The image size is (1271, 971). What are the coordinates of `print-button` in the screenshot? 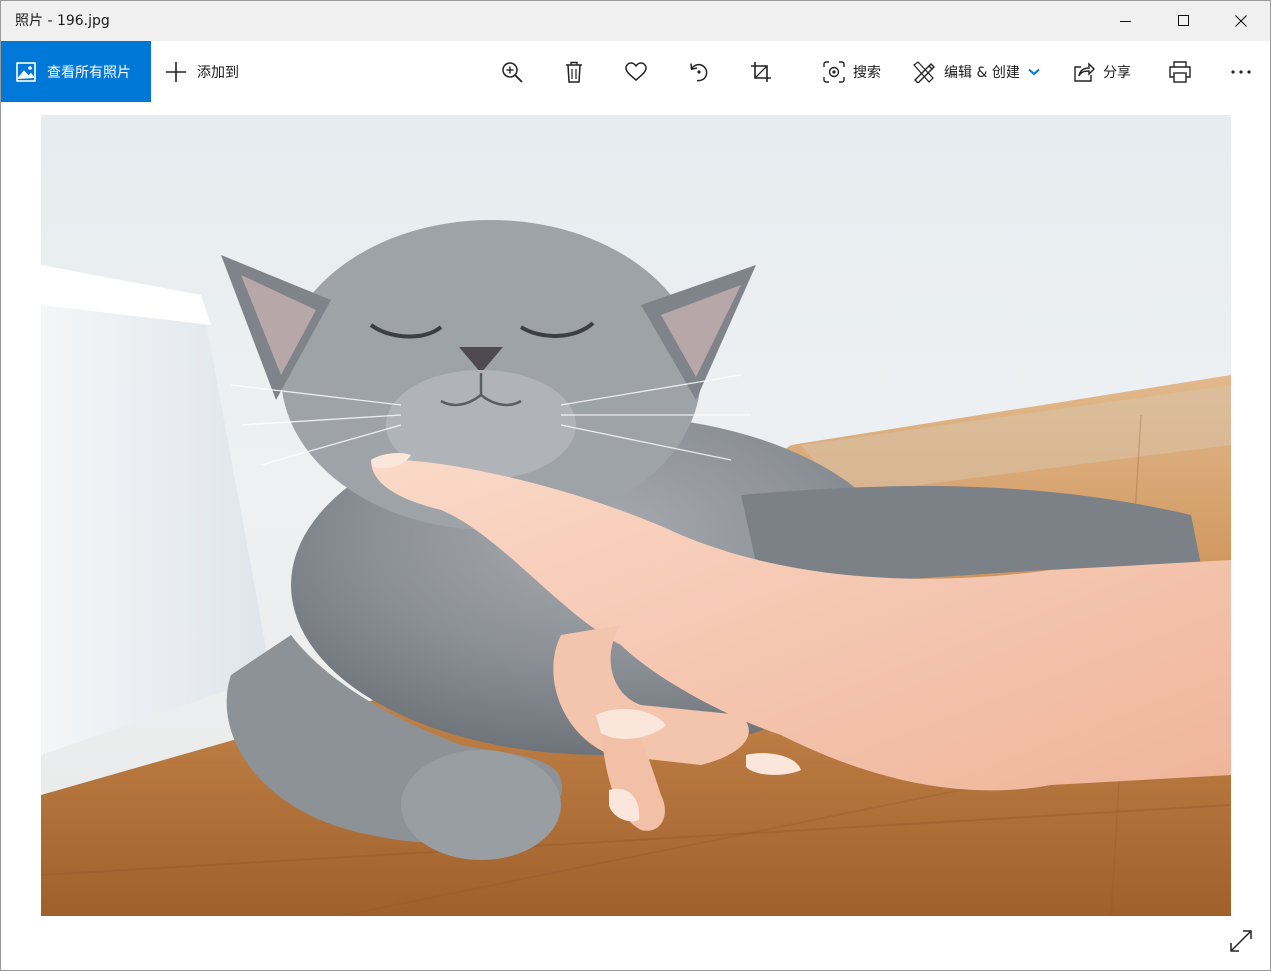 It's located at (1180, 71).